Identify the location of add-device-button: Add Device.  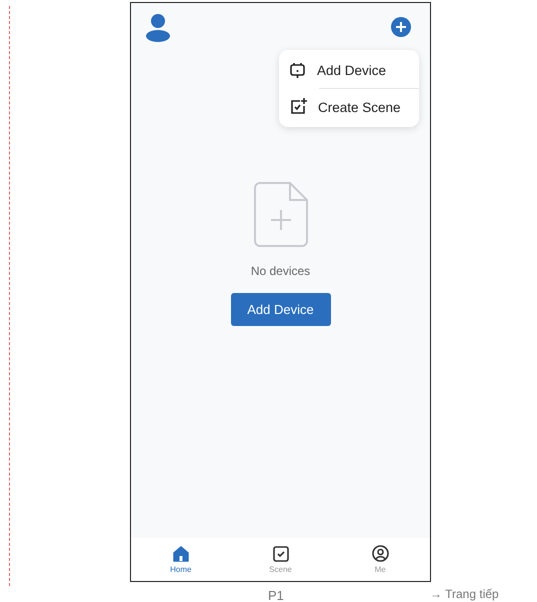
(280, 309).